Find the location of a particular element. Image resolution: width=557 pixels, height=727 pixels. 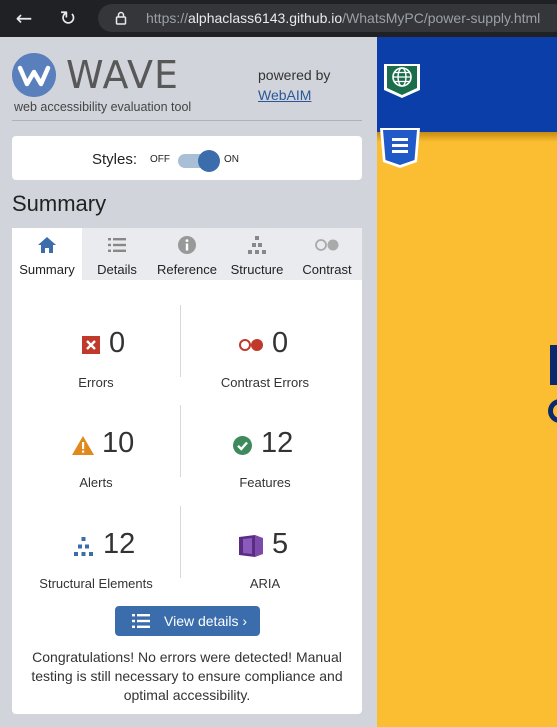

tab-details-label: Details is located at coordinates (117, 269).